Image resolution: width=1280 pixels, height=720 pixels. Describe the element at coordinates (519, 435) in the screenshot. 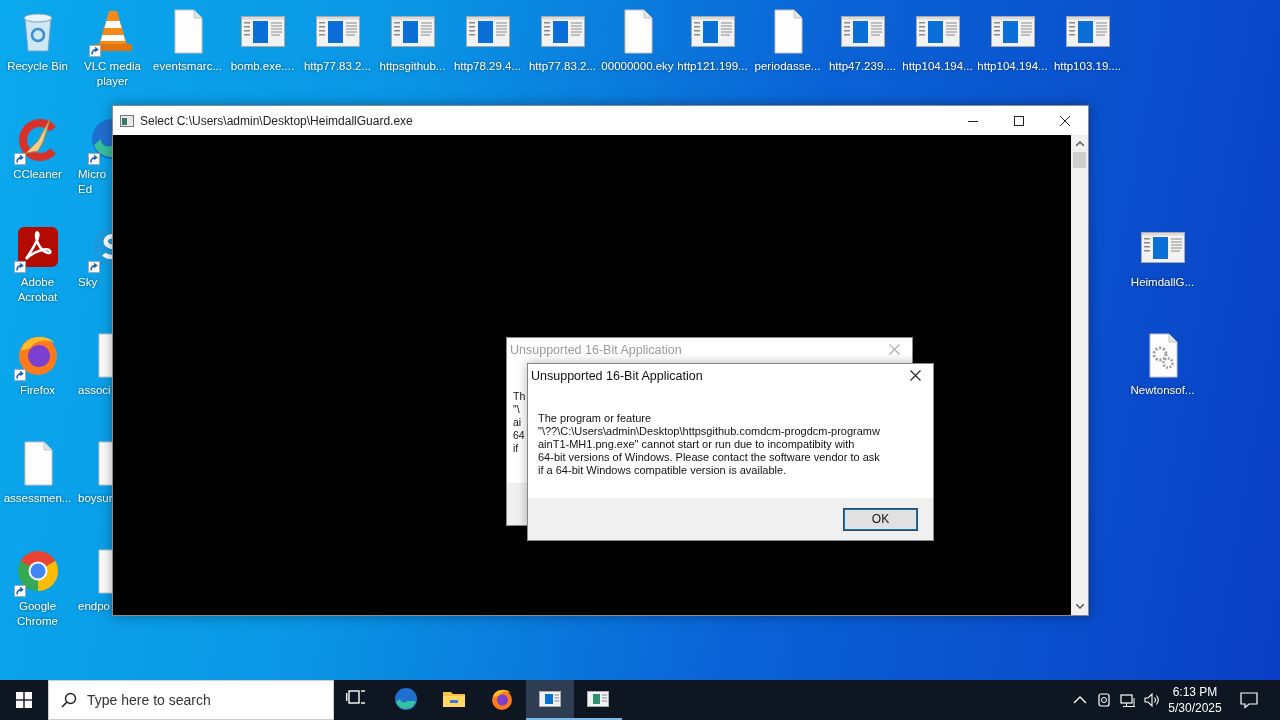

I see `message-fragment: 64` at that location.